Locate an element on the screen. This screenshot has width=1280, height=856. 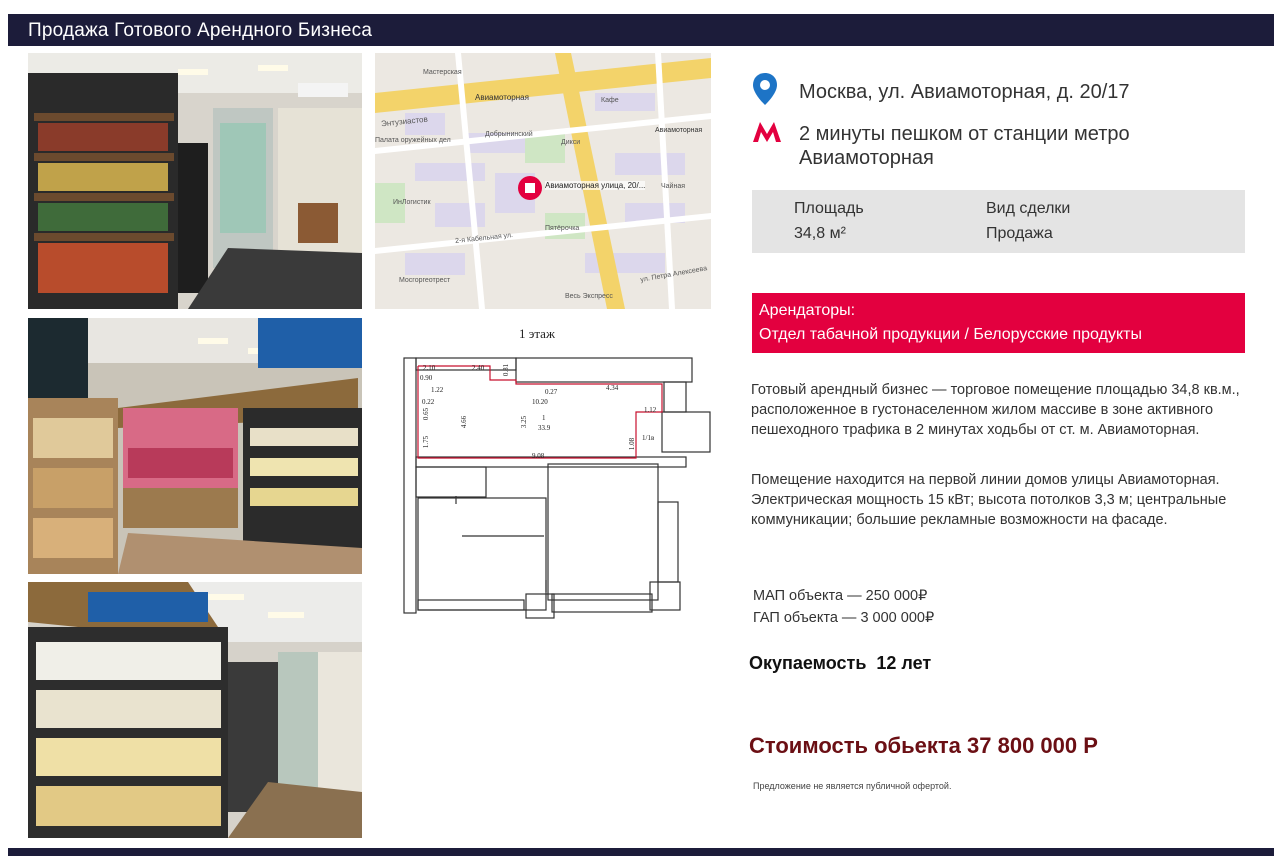
metro-text-line2: Авиамоторная is located at coordinates (866, 158).